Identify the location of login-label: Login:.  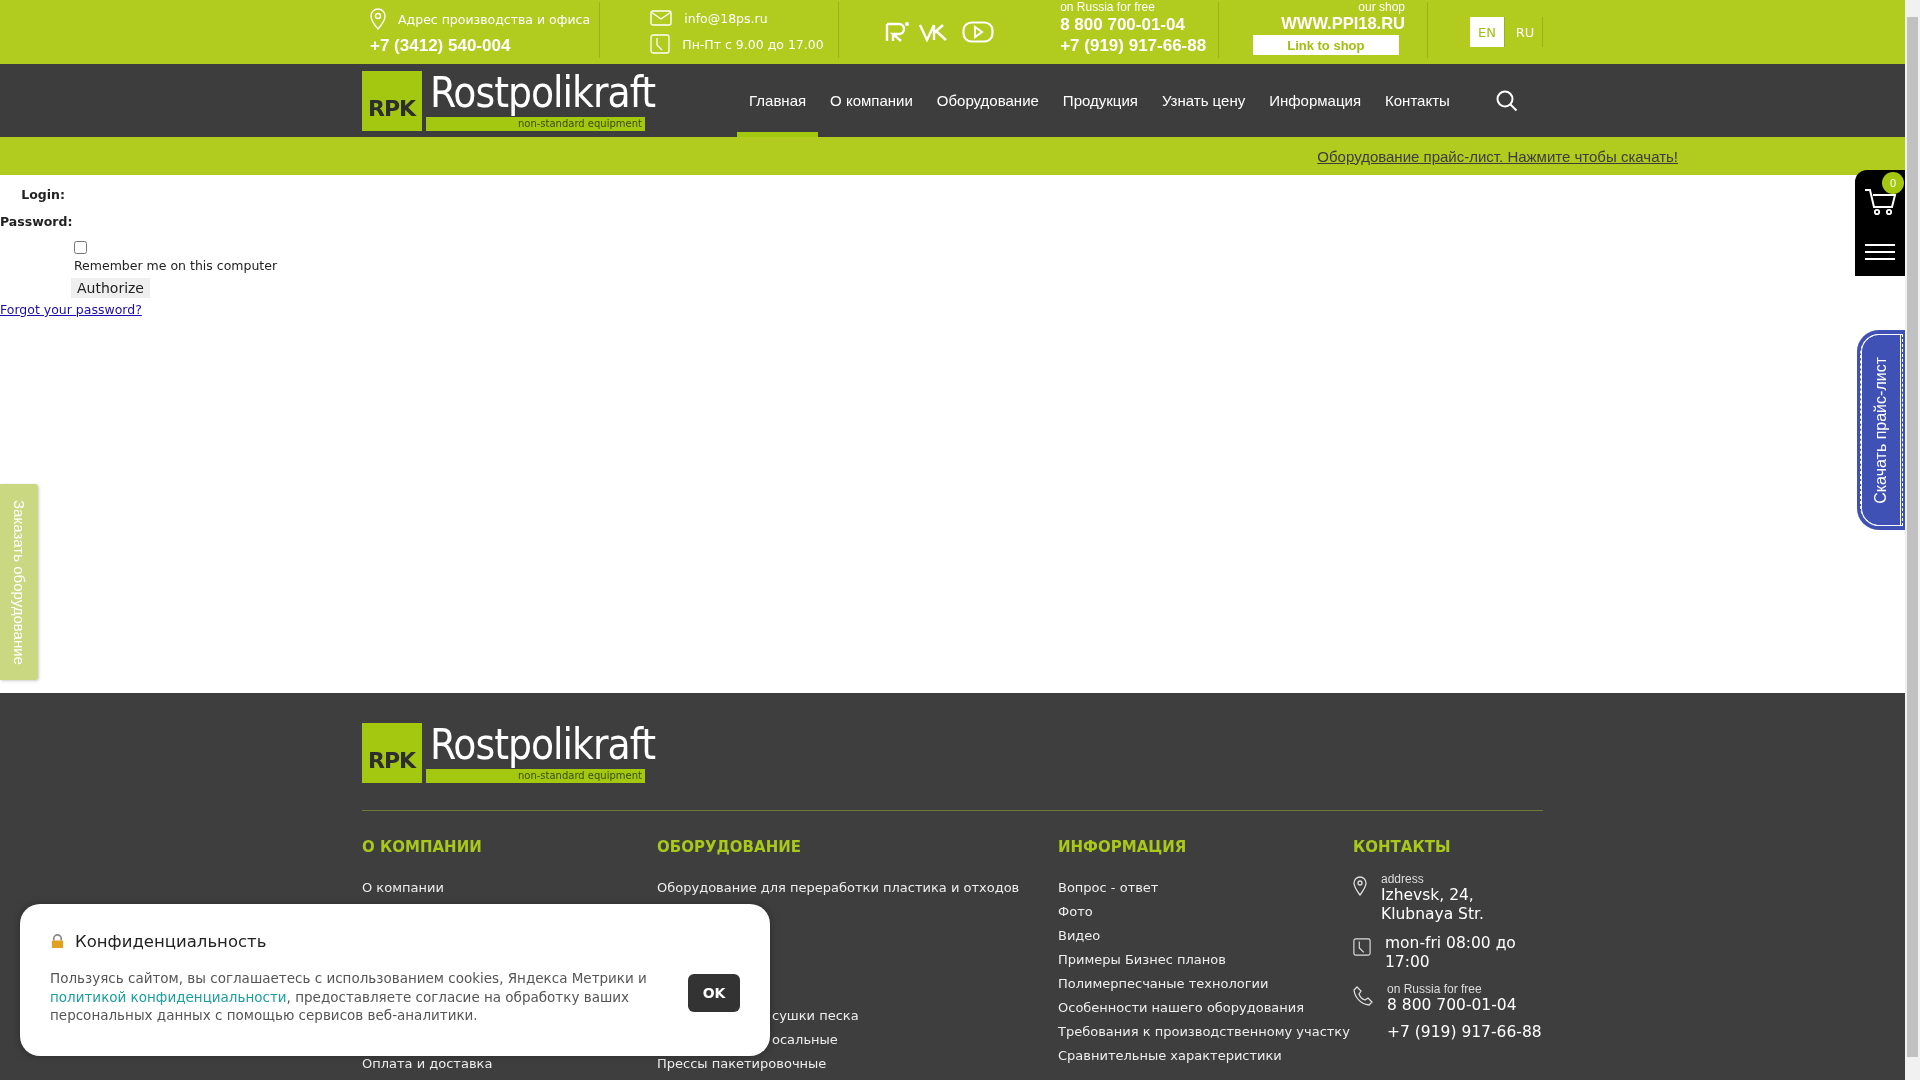
(43, 194).